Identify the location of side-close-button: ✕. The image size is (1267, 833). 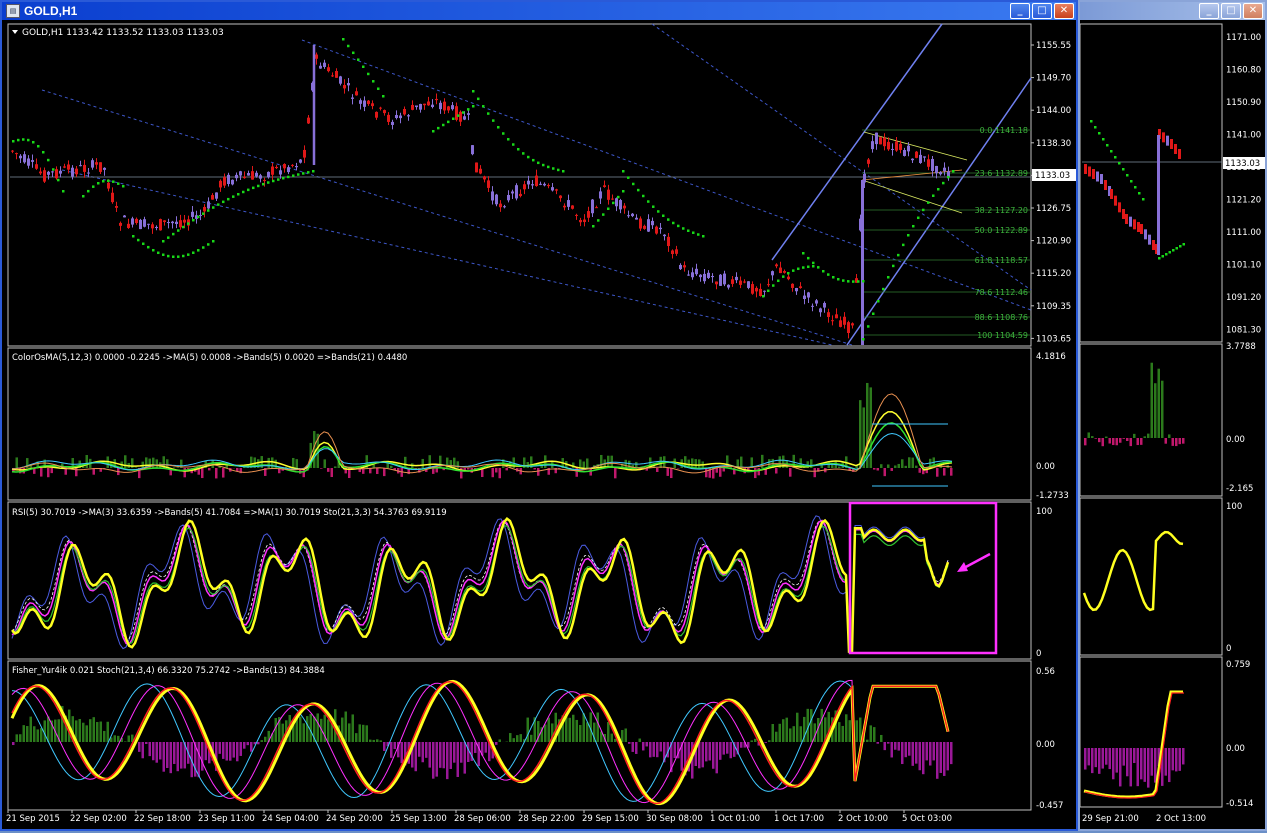
(1253, 11).